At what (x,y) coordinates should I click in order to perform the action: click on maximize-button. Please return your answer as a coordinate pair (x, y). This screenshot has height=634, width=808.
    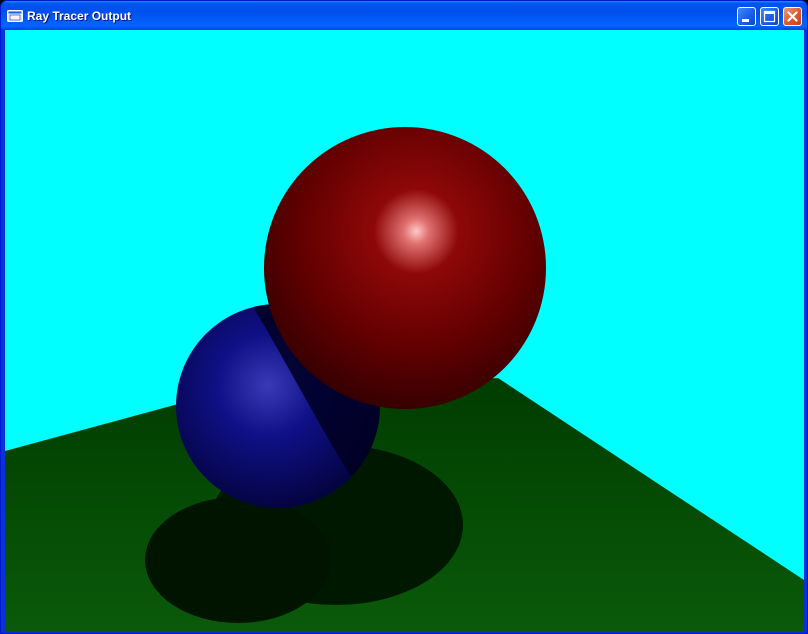
    Looking at the image, I should click on (769, 16).